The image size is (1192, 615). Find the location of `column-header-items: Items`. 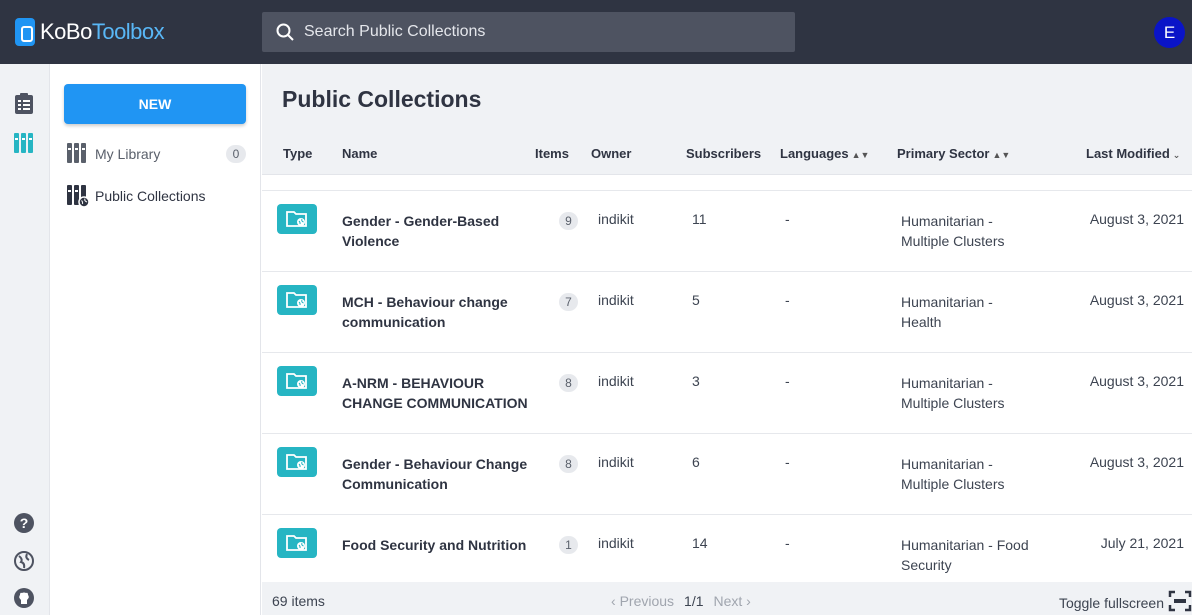

column-header-items: Items is located at coordinates (552, 153).